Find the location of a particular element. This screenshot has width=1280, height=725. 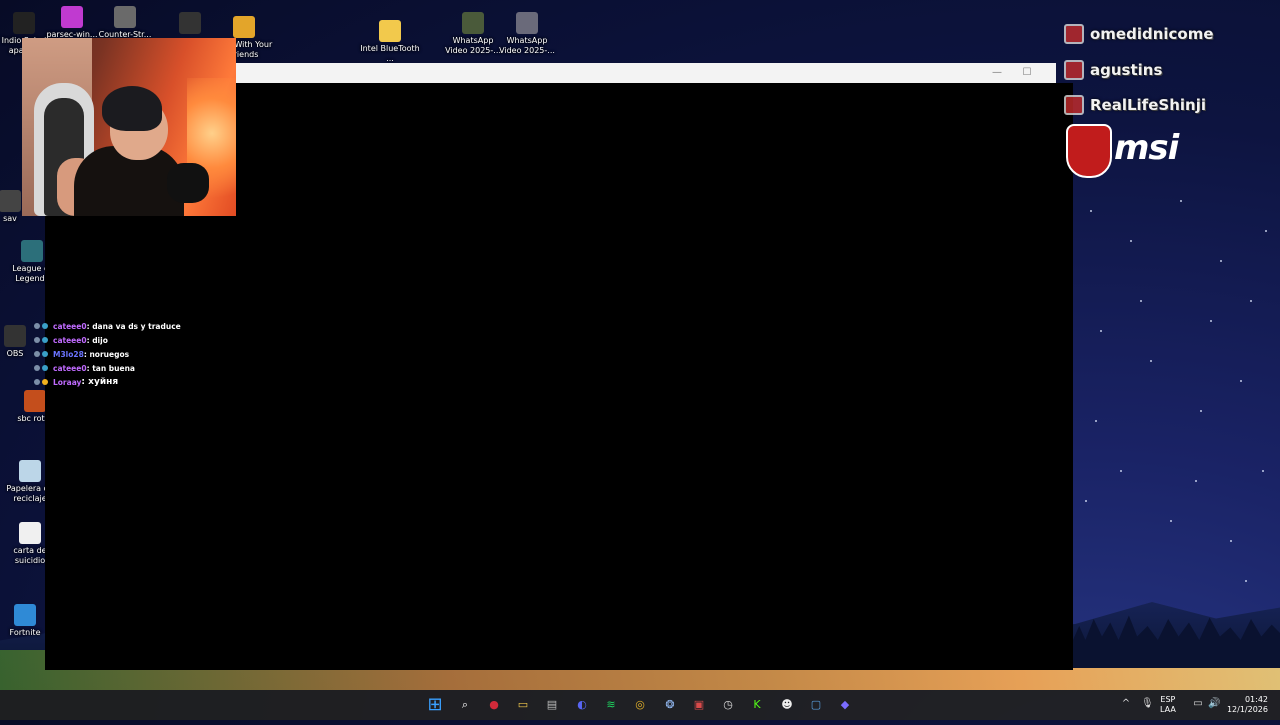

tray-chevron-icon: ^ is located at coordinates (1126, 704).